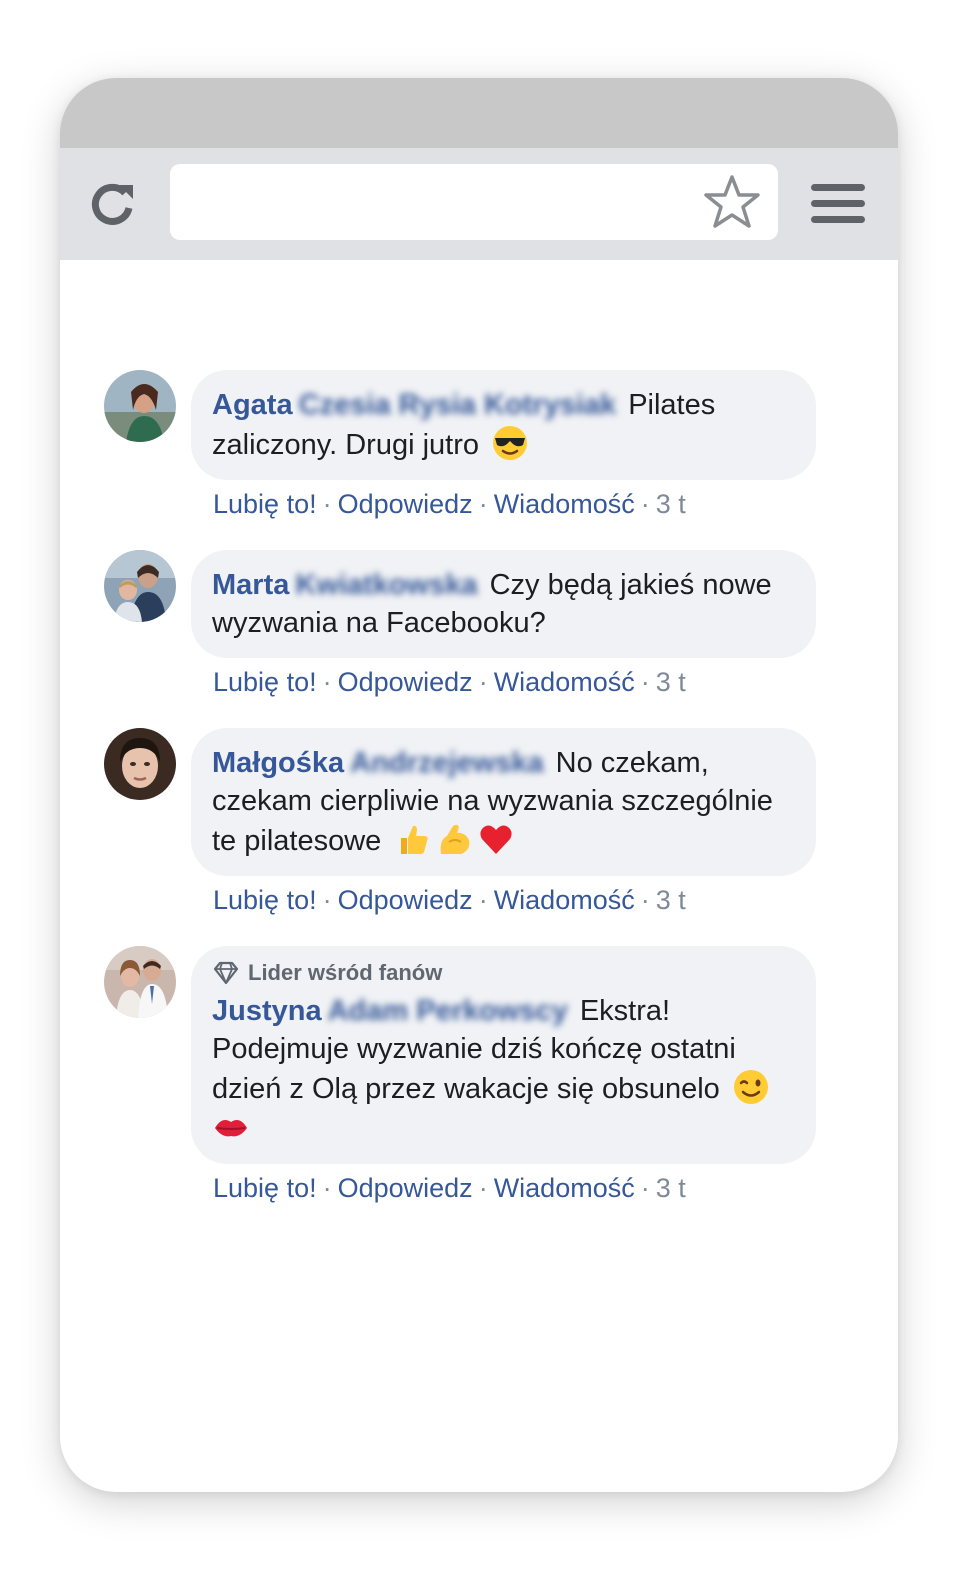 The height and width of the screenshot is (1590, 980). Describe the element at coordinates (278, 763) in the screenshot. I see `comment-author: Małgośka` at that location.